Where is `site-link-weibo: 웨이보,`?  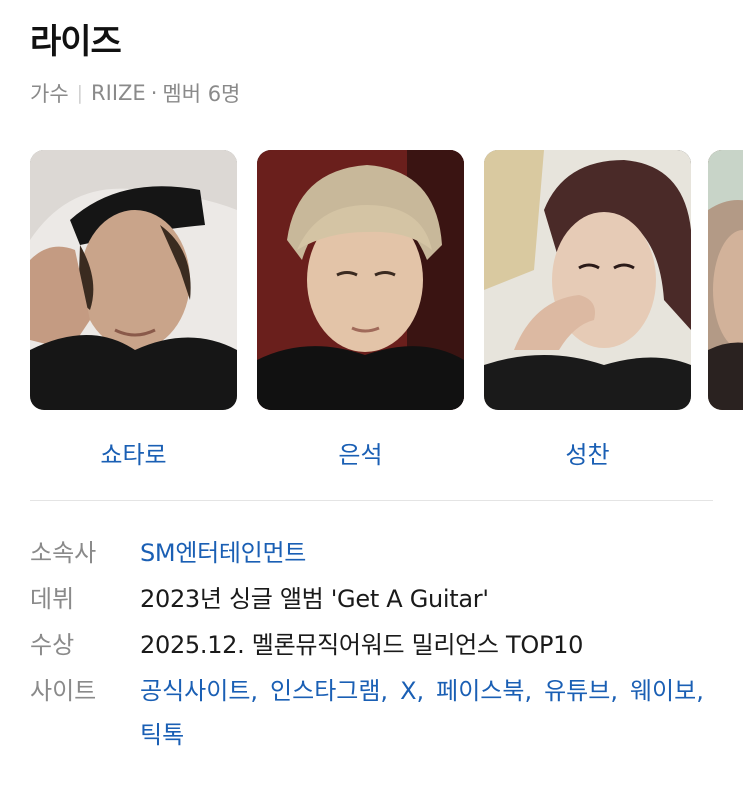 site-link-weibo: 웨이보, is located at coordinates (667, 691).